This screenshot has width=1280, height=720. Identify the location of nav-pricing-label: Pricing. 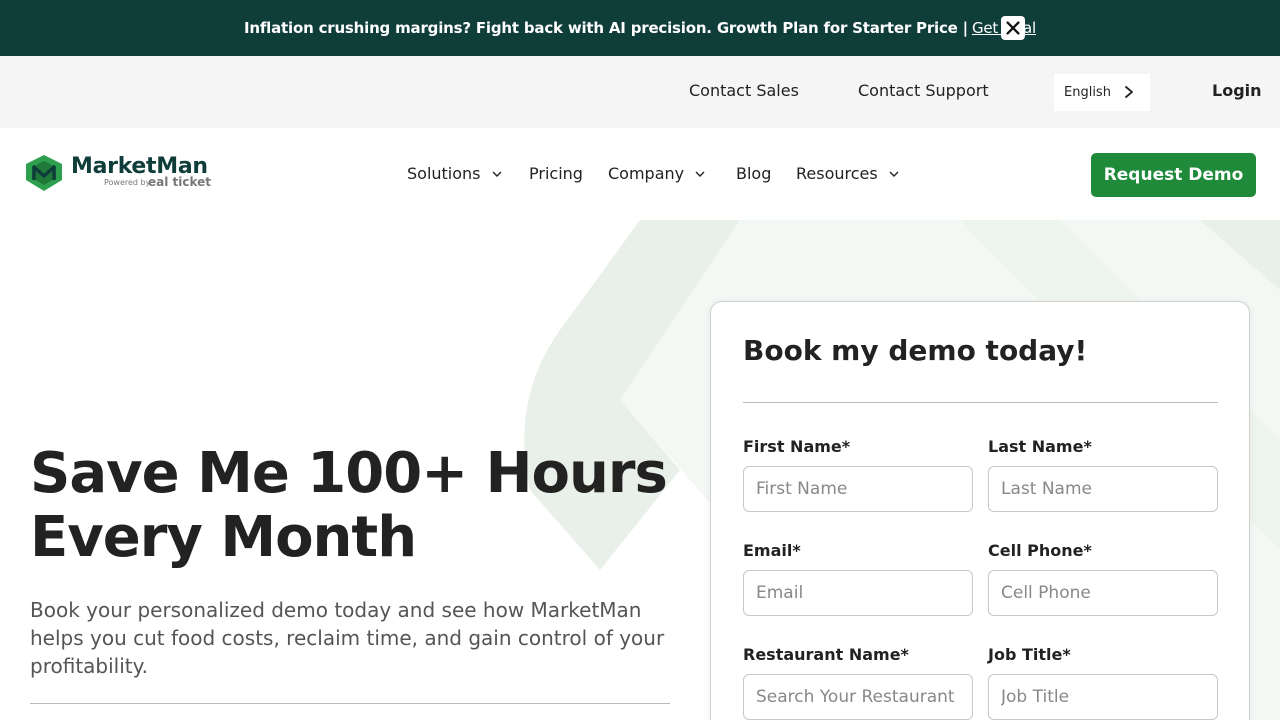
(556, 173).